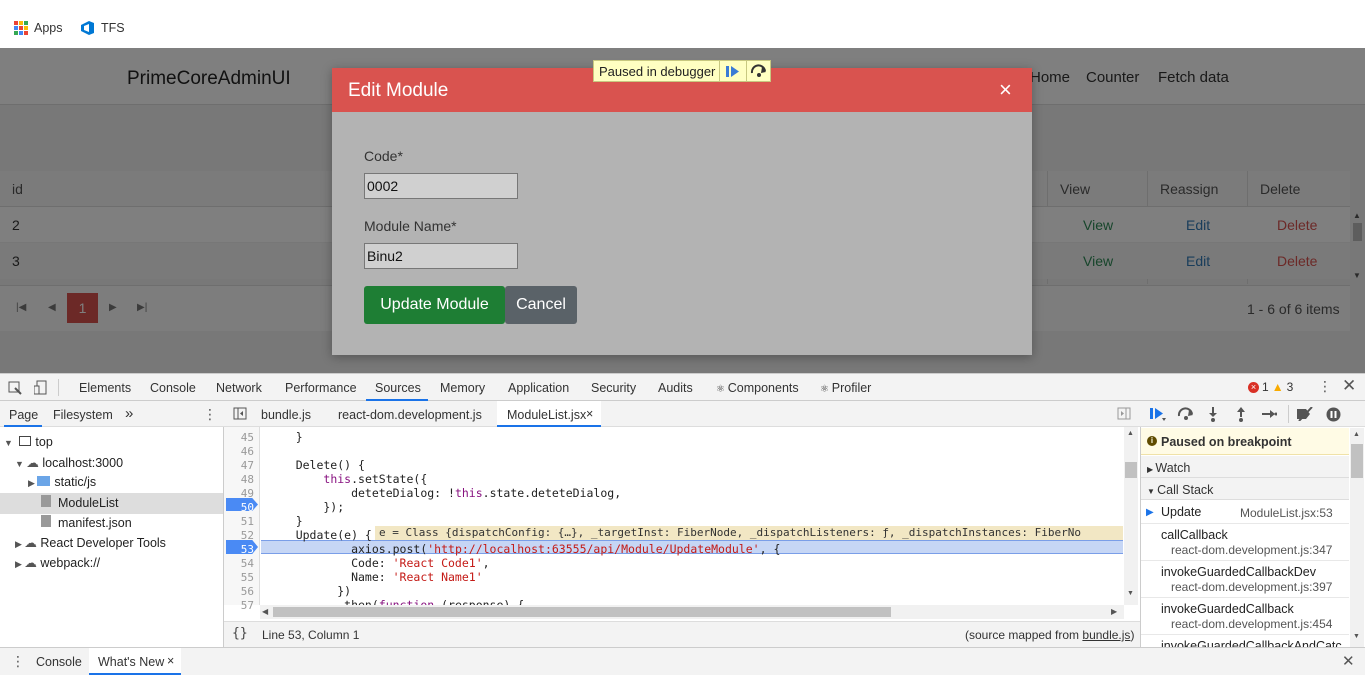 The width and height of the screenshot is (1365, 675). Describe the element at coordinates (1333, 414) in the screenshot. I see `pause-on-exceptions-icon` at that location.